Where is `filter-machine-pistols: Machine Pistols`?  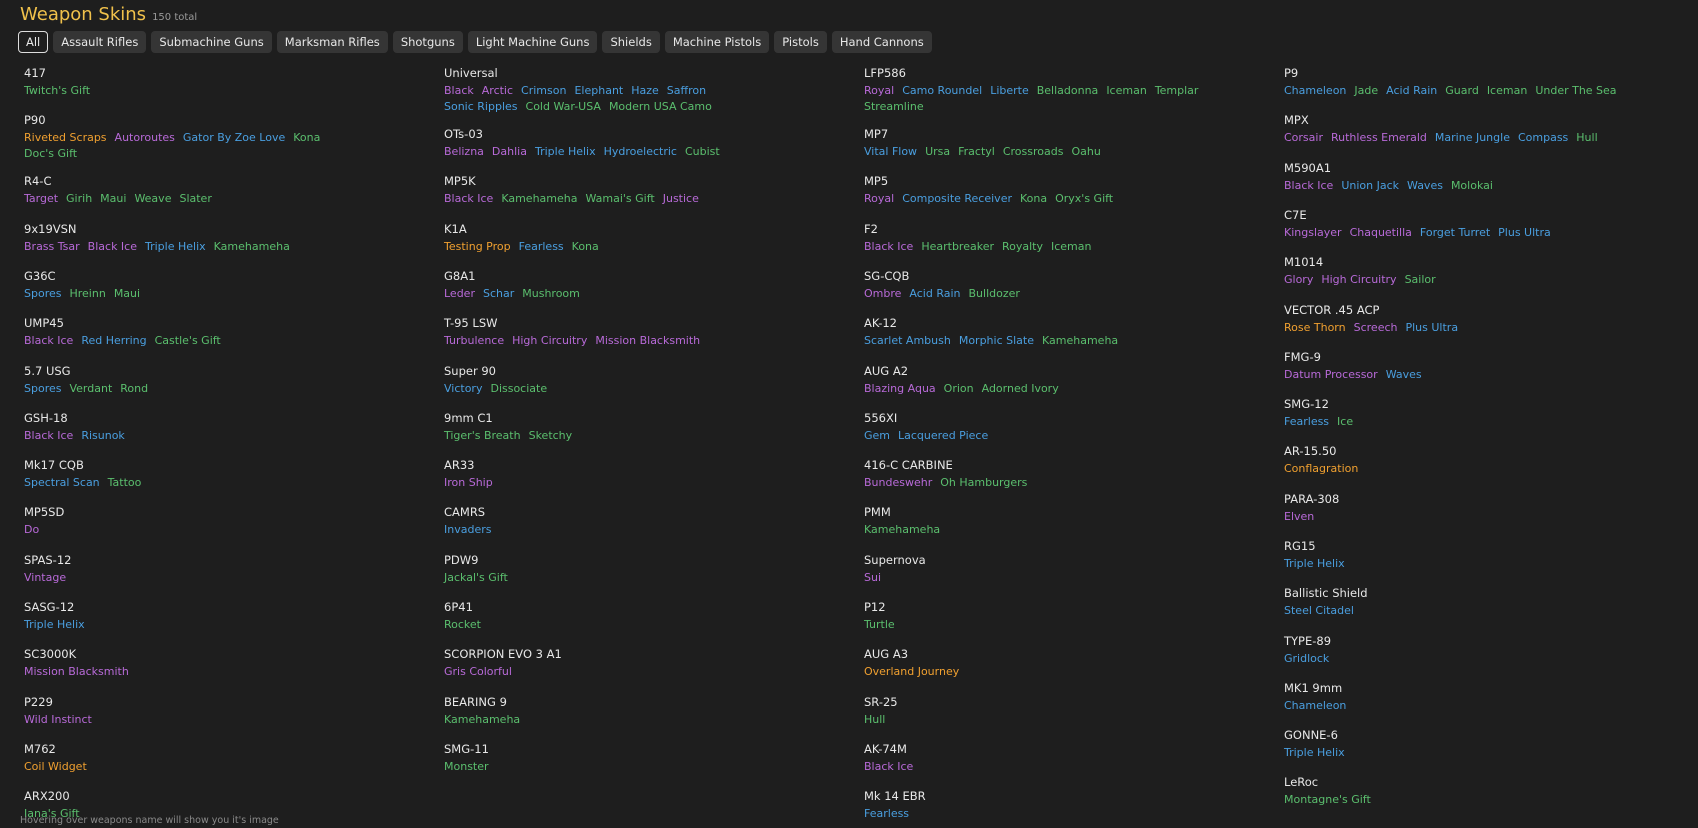
filter-machine-pistols: Machine Pistols is located at coordinates (717, 42).